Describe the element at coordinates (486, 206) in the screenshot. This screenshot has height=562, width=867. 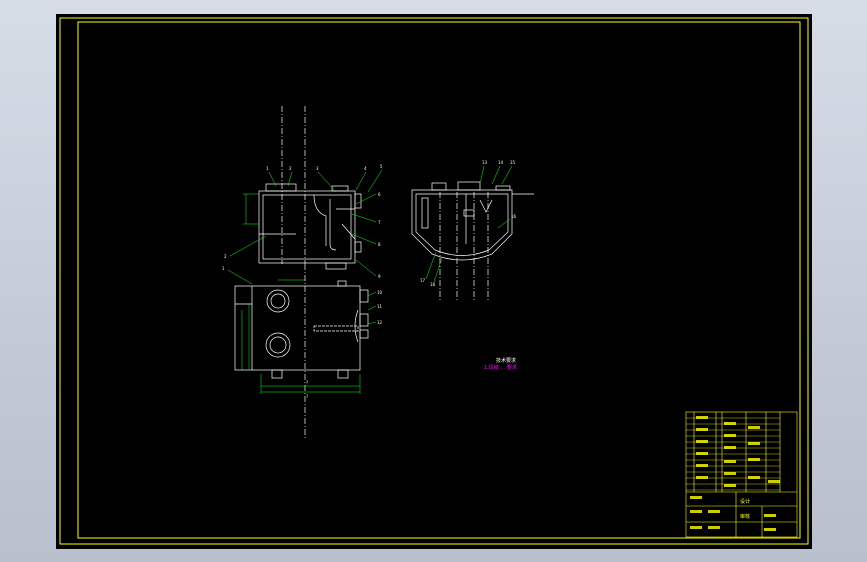
I see `internal-baffle` at that location.